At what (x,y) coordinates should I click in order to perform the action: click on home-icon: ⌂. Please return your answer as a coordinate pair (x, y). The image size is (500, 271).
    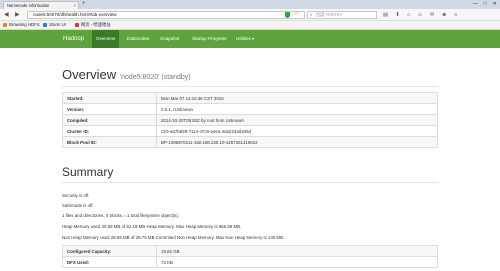
    Looking at the image, I should click on (408, 15).